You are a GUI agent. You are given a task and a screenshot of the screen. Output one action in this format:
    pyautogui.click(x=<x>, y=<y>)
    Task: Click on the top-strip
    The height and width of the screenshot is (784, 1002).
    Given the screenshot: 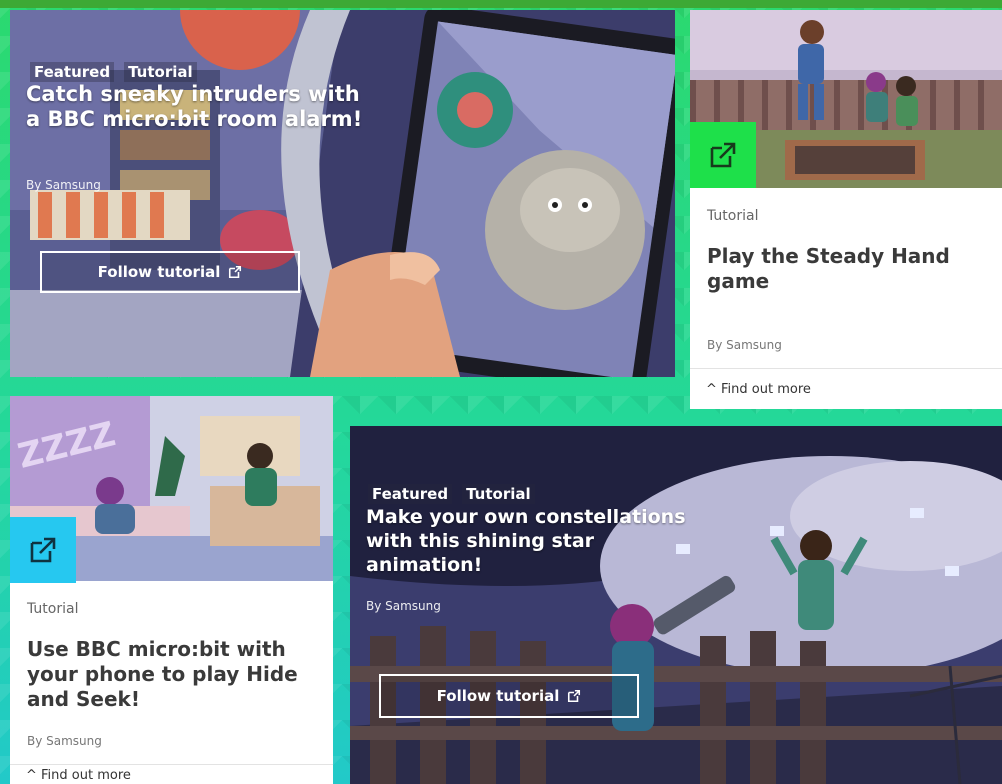 What is the action you would take?
    pyautogui.click(x=501, y=4)
    